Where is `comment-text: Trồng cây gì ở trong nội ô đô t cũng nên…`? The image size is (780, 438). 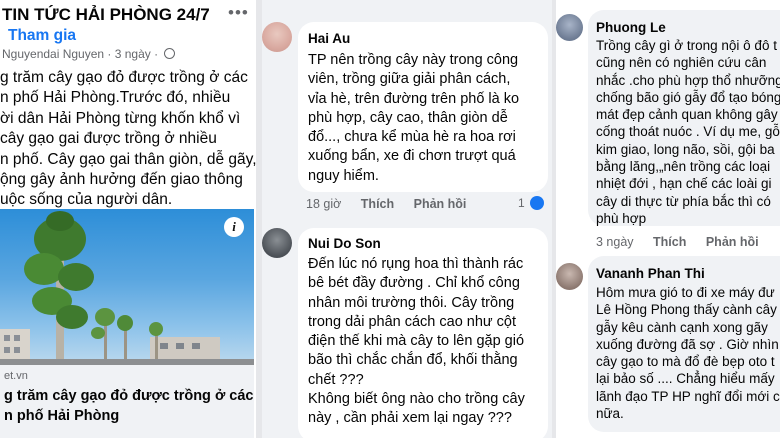
comment-text: Trồng cây gì ở trong nội ô đô t cũng nên… is located at coordinates (688, 132).